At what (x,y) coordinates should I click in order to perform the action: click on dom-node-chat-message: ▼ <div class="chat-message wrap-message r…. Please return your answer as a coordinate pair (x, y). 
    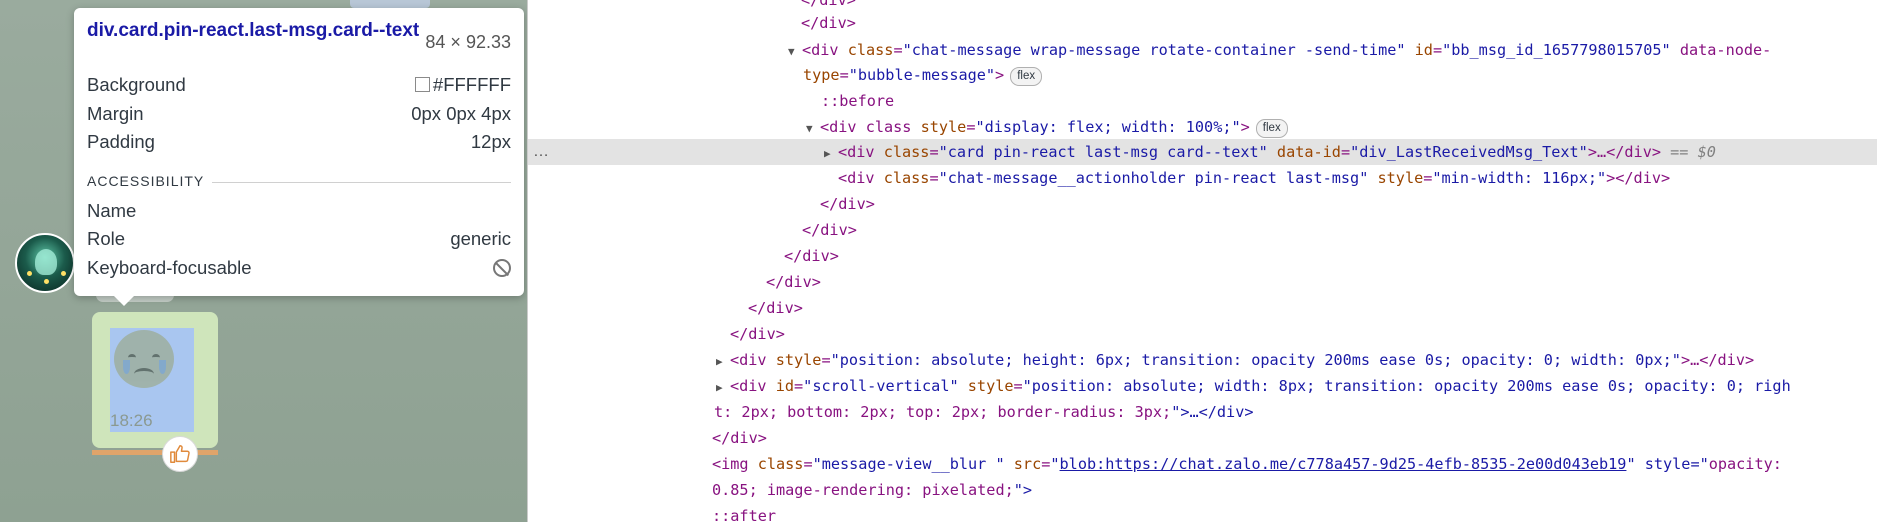
    Looking at the image, I should click on (1202, 50).